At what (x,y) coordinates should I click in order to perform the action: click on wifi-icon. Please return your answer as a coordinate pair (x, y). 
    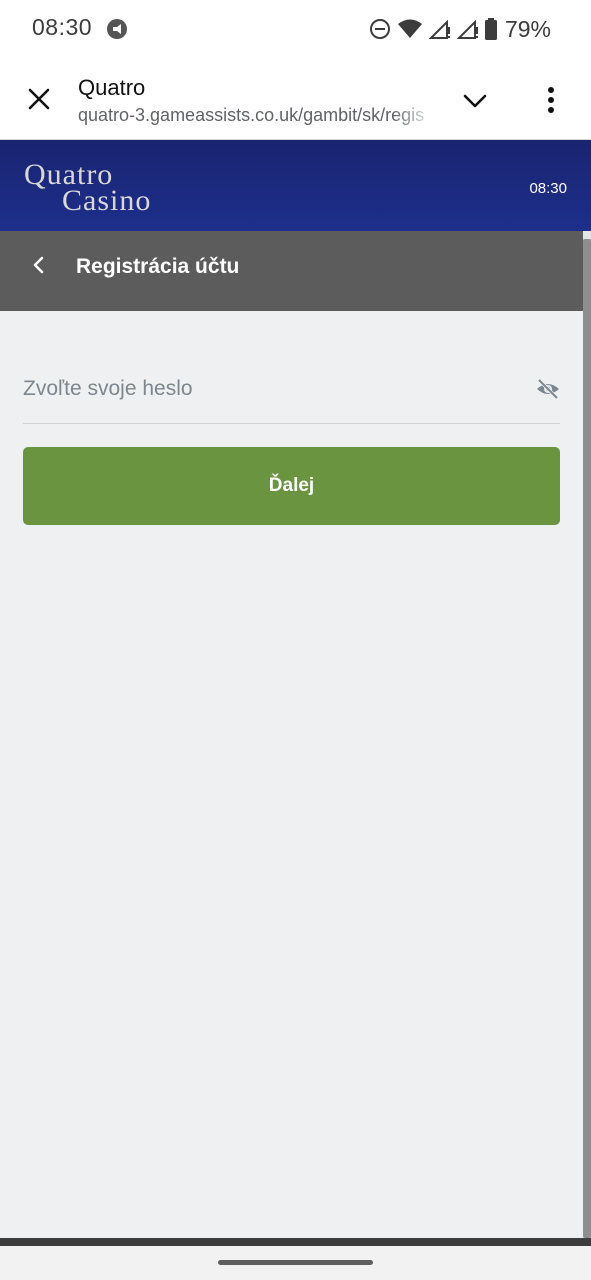
    Looking at the image, I should click on (409, 28).